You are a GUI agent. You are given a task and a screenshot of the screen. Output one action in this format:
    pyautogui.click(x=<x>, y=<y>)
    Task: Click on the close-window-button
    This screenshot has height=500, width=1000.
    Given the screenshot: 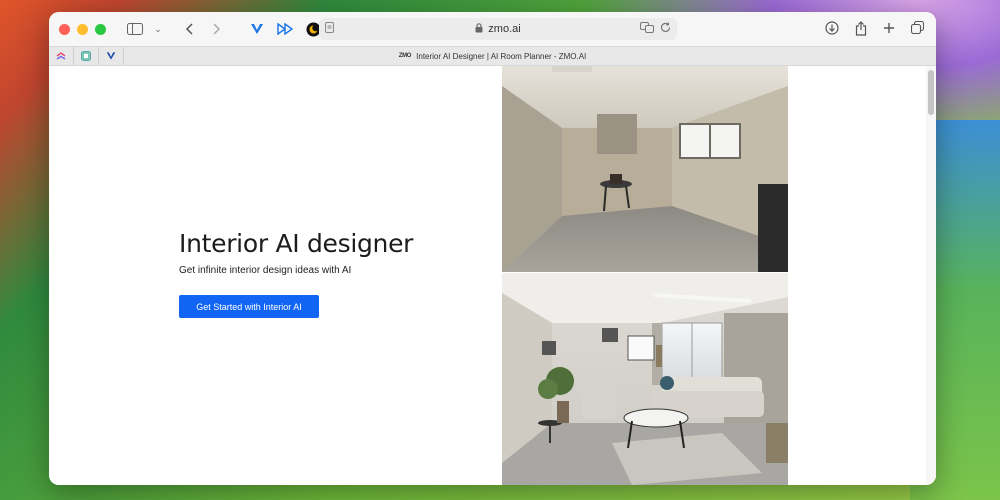 What is the action you would take?
    pyautogui.click(x=64, y=29)
    